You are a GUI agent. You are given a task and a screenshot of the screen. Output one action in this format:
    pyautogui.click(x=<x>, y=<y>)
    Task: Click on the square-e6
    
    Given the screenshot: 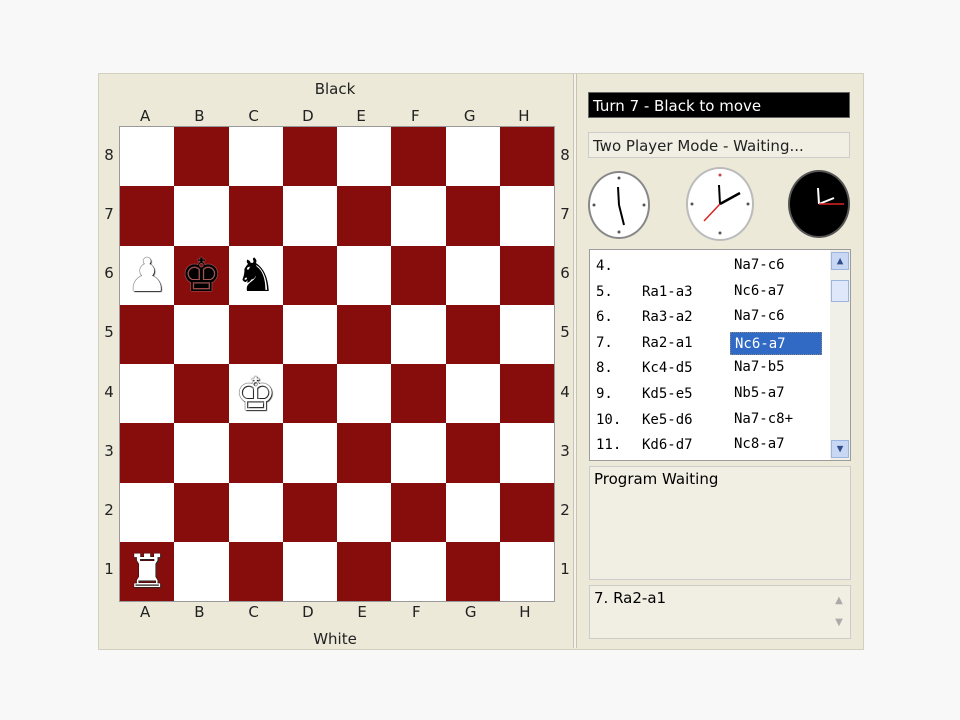 What is the action you would take?
    pyautogui.click(x=364, y=275)
    